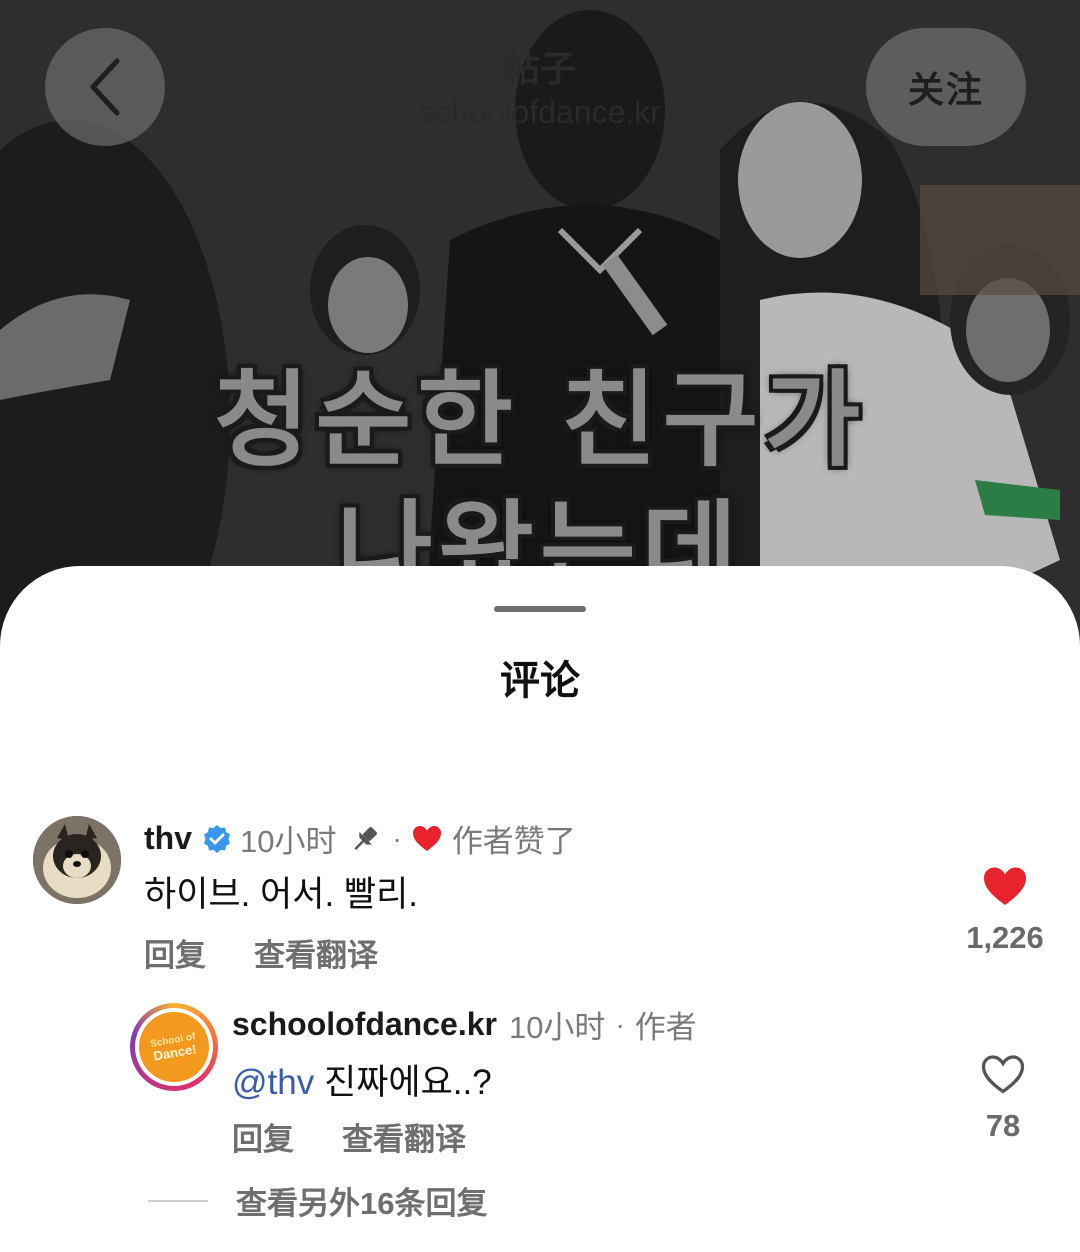  I want to click on view-more-replies: 查看另外16条回复, so click(317, 1200).